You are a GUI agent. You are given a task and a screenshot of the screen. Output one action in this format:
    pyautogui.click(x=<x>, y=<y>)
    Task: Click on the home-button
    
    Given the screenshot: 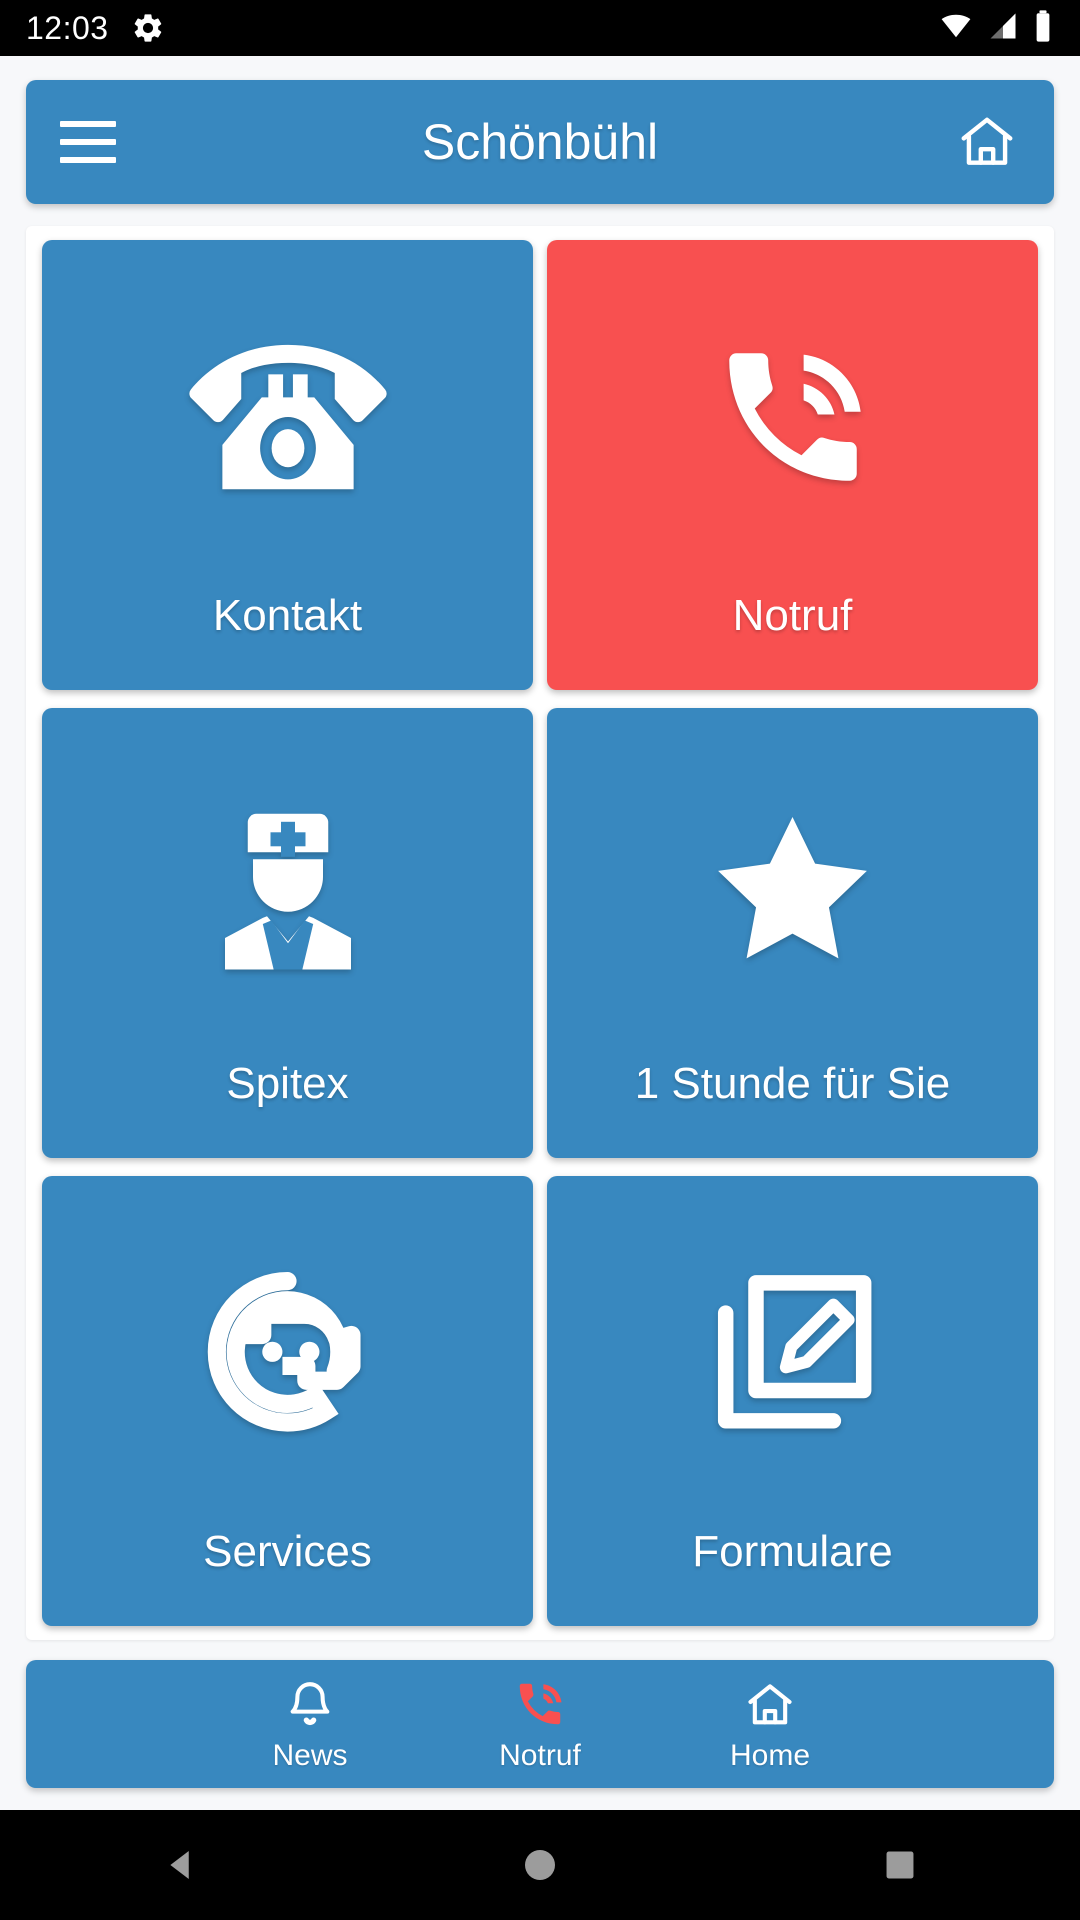 What is the action you would take?
    pyautogui.click(x=540, y=1865)
    